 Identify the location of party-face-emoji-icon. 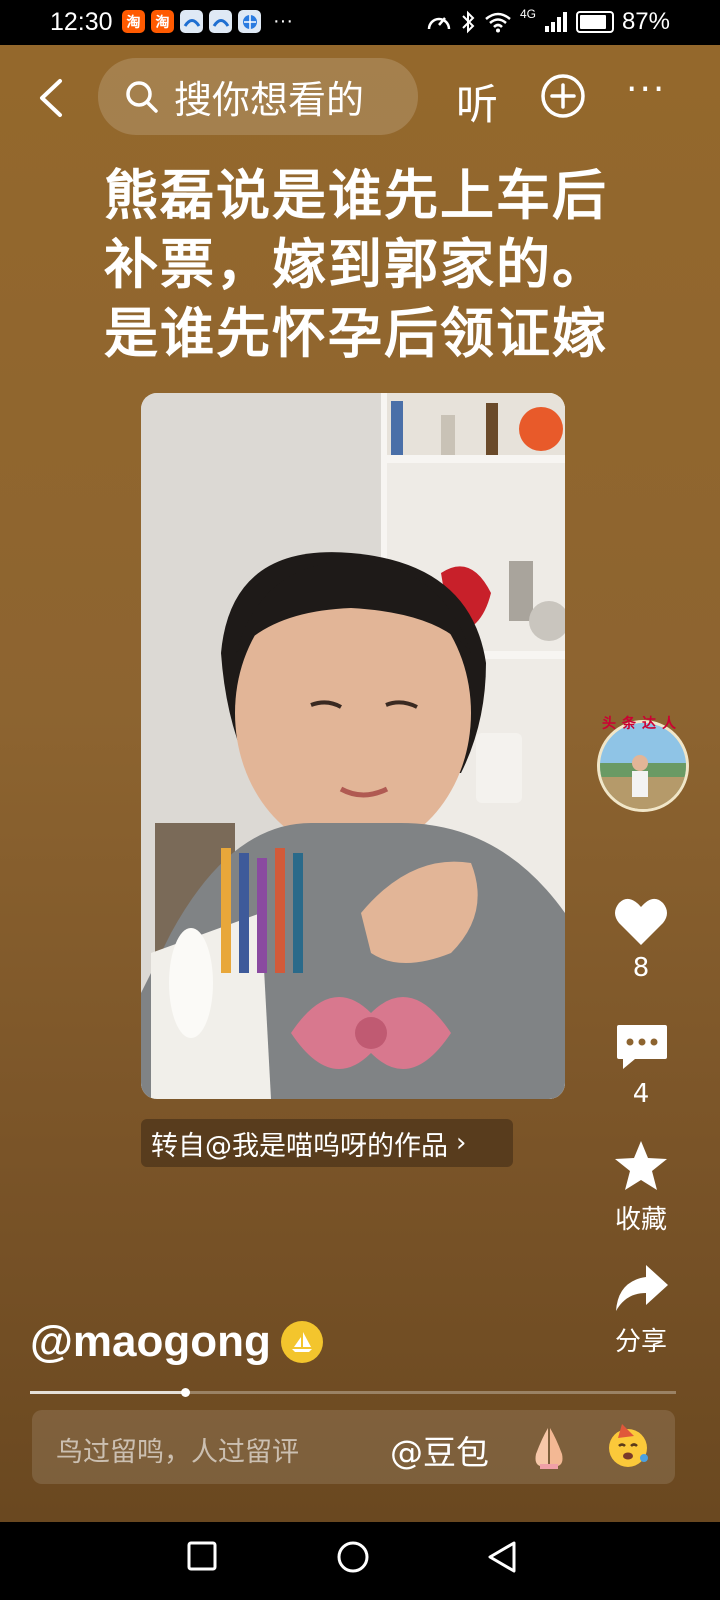
(628, 1446).